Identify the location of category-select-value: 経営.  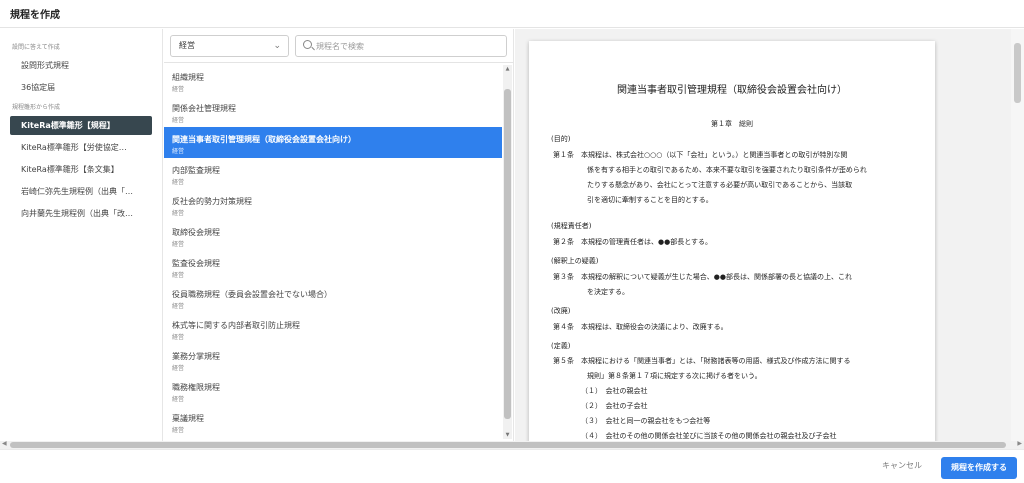
(187, 45).